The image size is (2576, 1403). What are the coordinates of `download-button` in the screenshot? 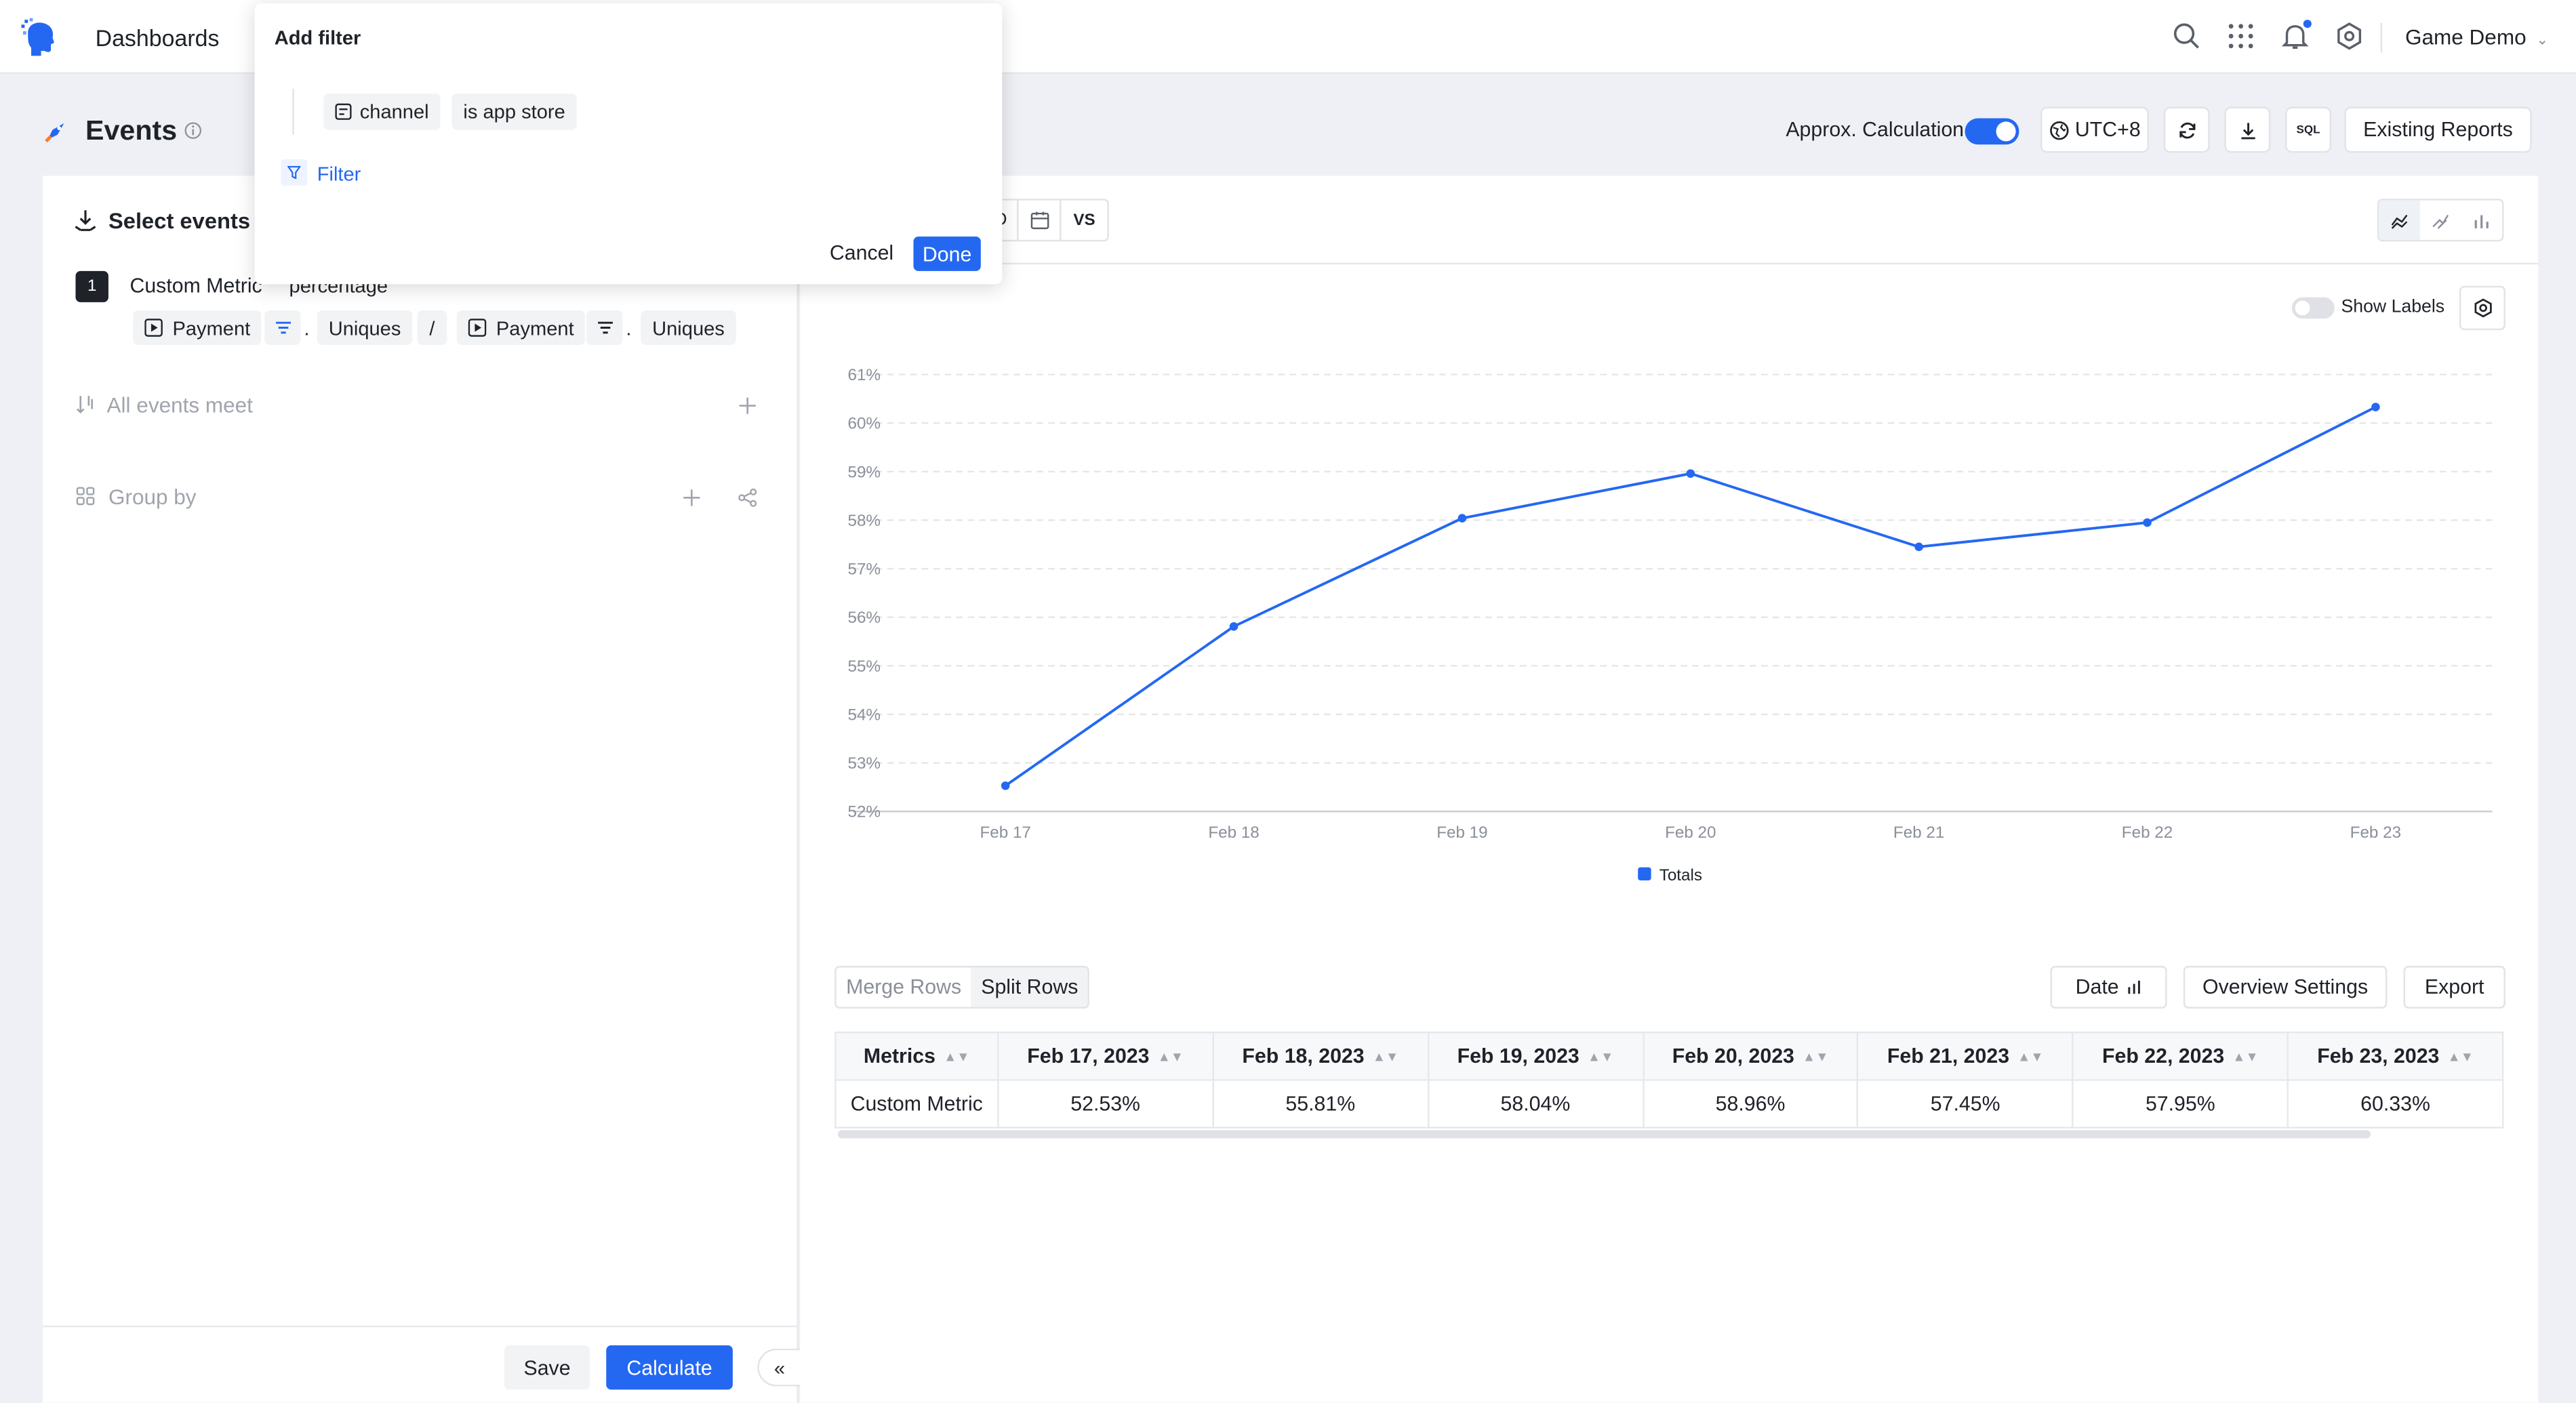 It's located at (2247, 130).